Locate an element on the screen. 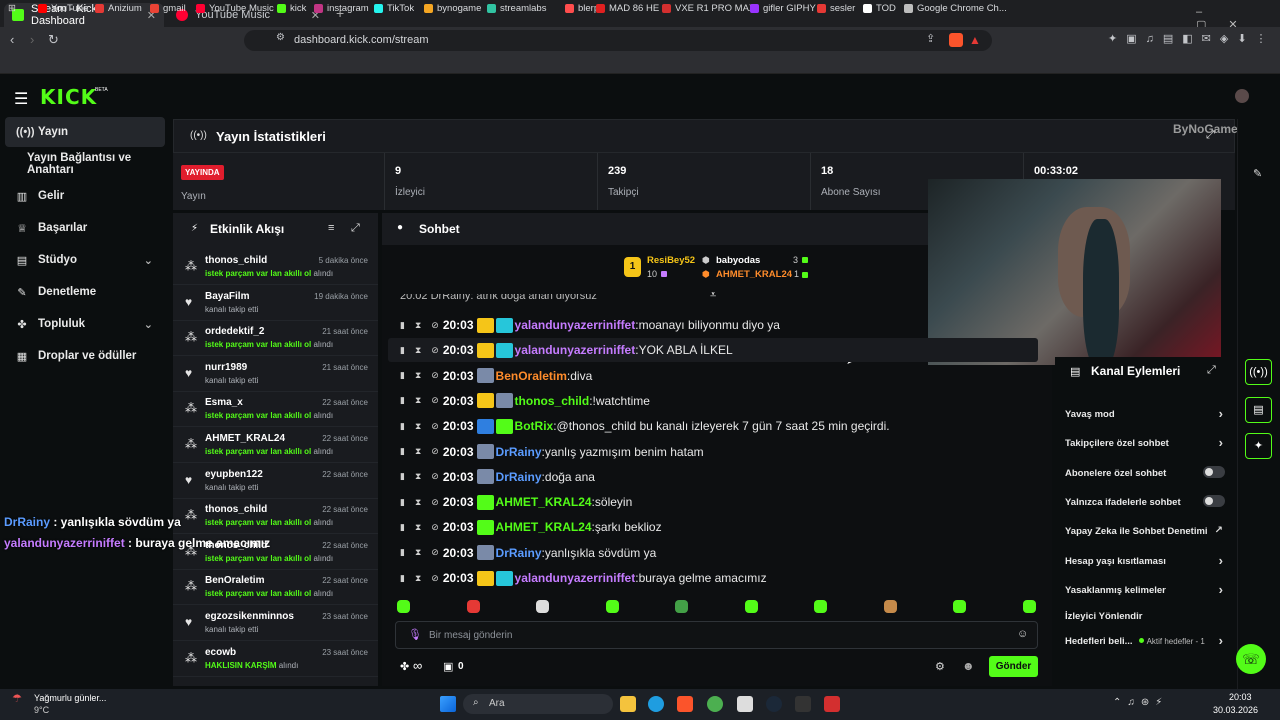  edge-icon is located at coordinates (656, 704).